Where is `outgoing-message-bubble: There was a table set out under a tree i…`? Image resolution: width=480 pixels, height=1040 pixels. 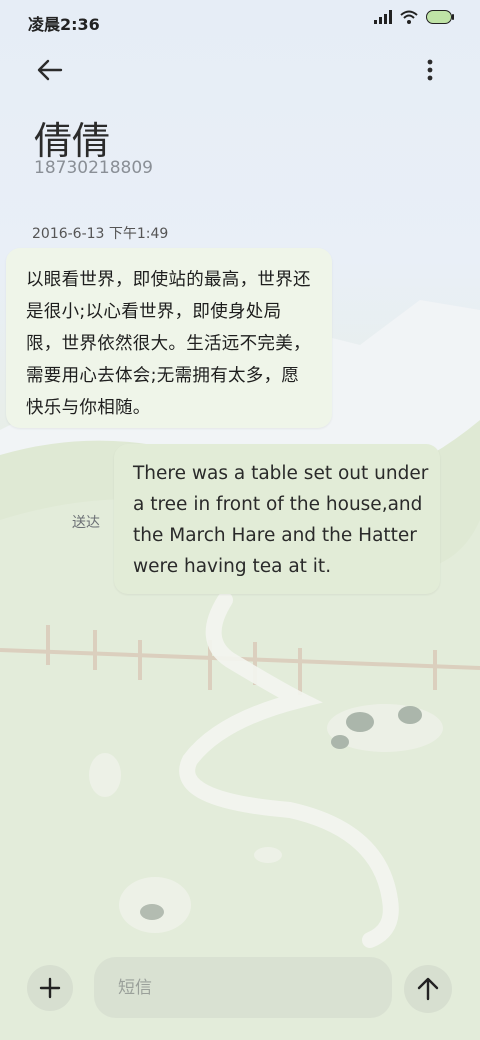
outgoing-message-bubble: There was a table set out under a tree i… is located at coordinates (277, 519).